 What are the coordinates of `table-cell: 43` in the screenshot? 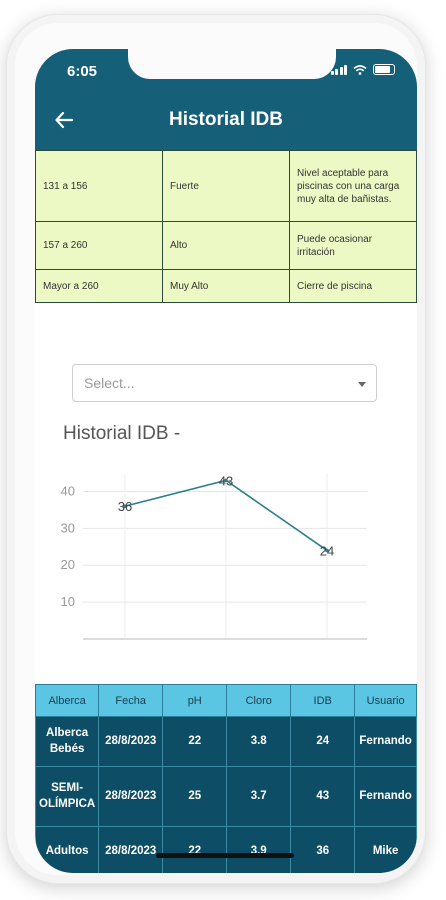 It's located at (323, 796).